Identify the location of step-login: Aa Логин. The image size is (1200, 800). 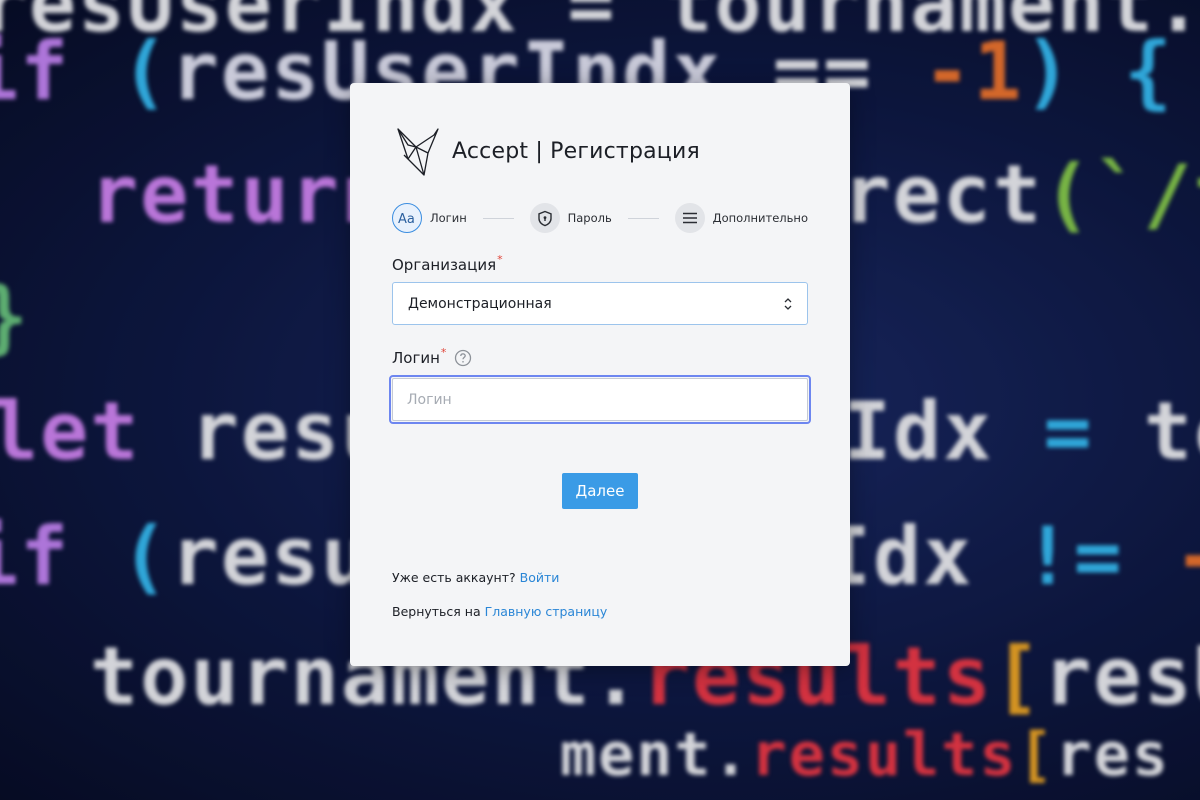
(429, 218).